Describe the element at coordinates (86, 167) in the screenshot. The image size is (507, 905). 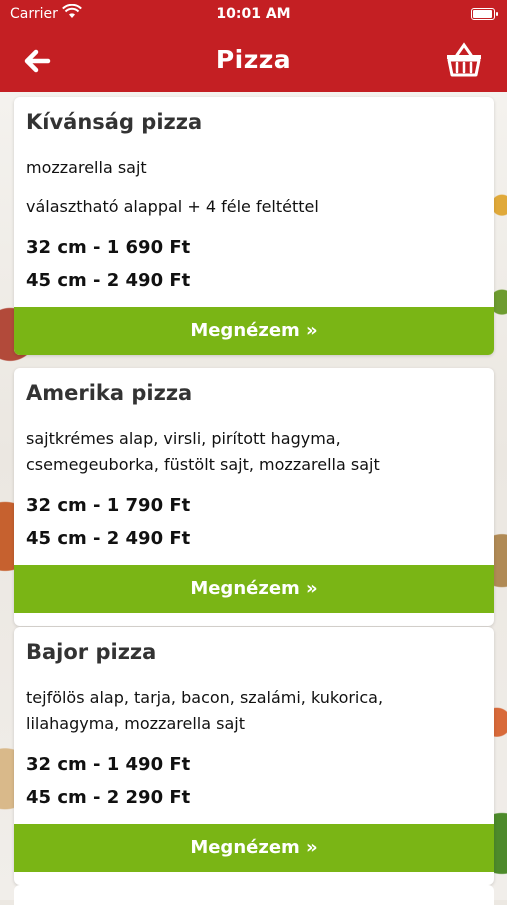
I see `description-line: mozzarella sajt` at that location.